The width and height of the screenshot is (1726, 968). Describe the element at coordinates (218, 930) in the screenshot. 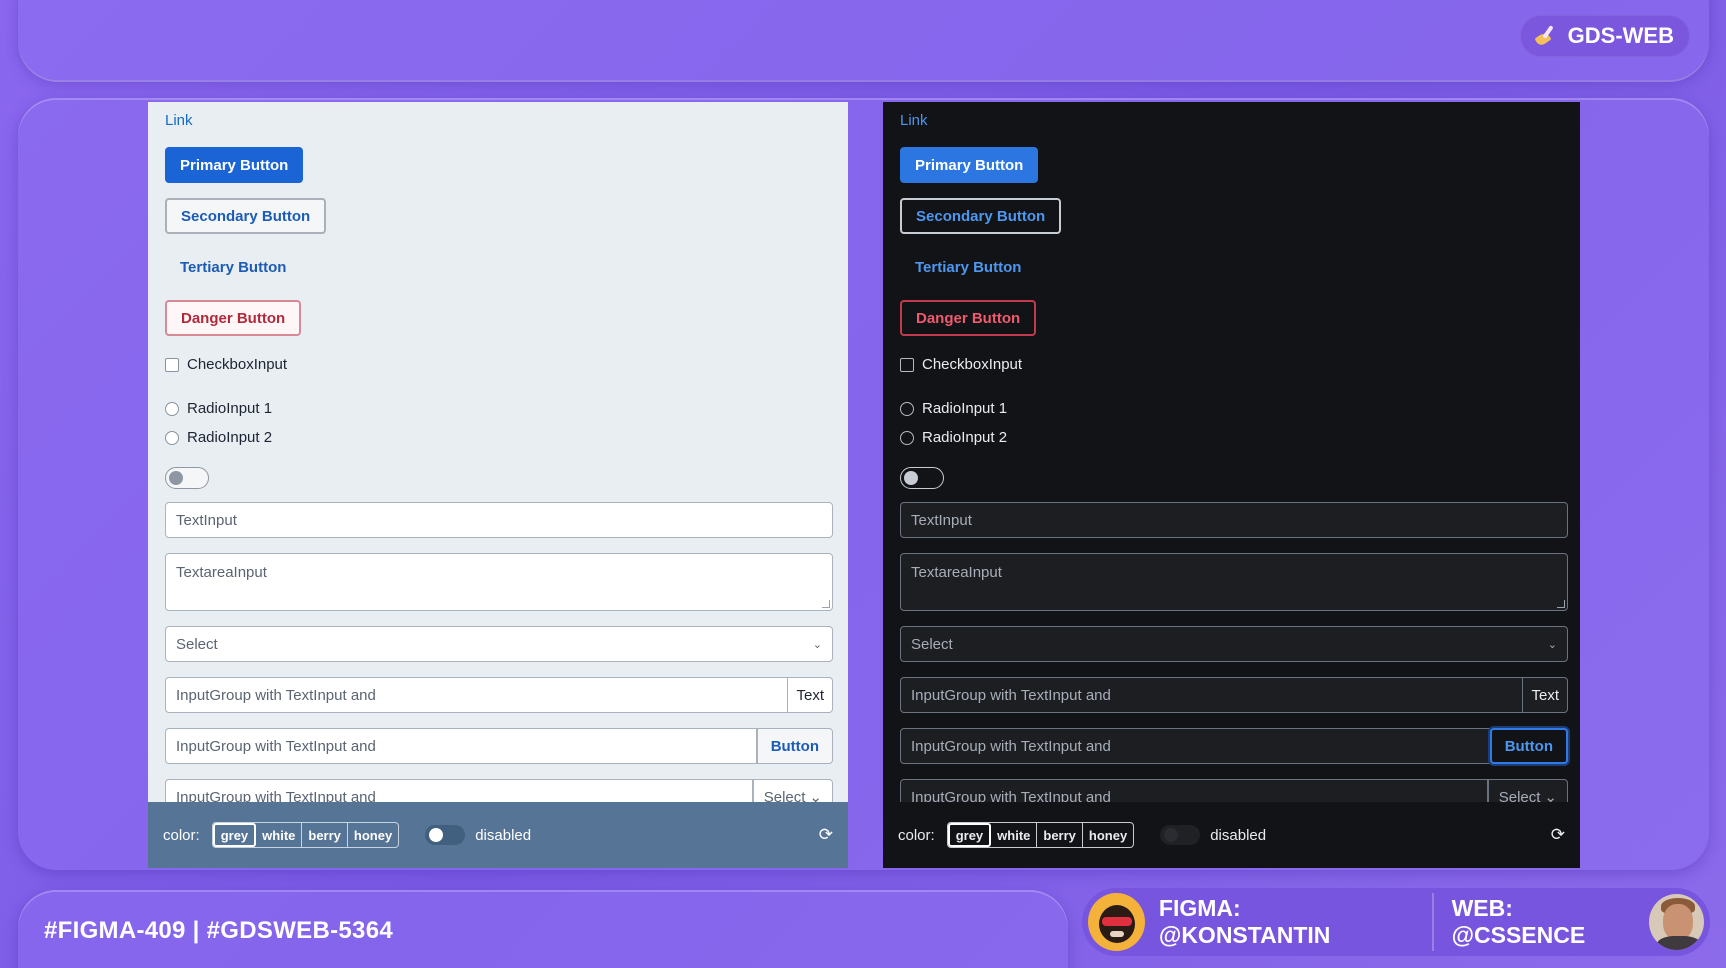

I see `ticket-ids: #FIGMA-409 | #GDSWEB-5364` at that location.